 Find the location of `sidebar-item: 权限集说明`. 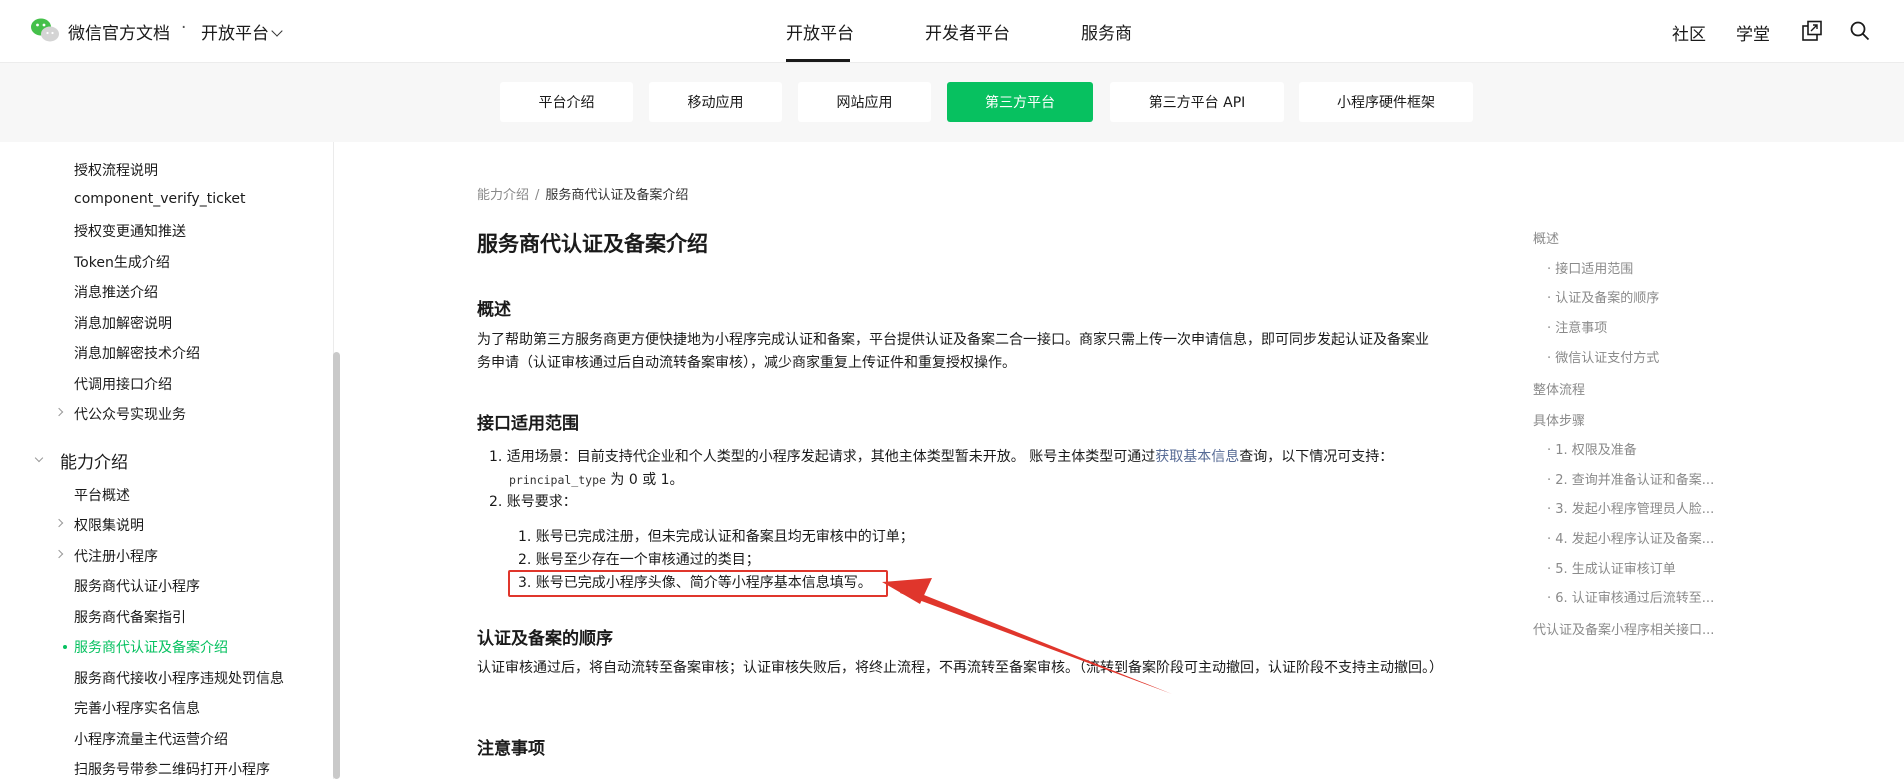

sidebar-item: 权限集说明 is located at coordinates (109, 525).